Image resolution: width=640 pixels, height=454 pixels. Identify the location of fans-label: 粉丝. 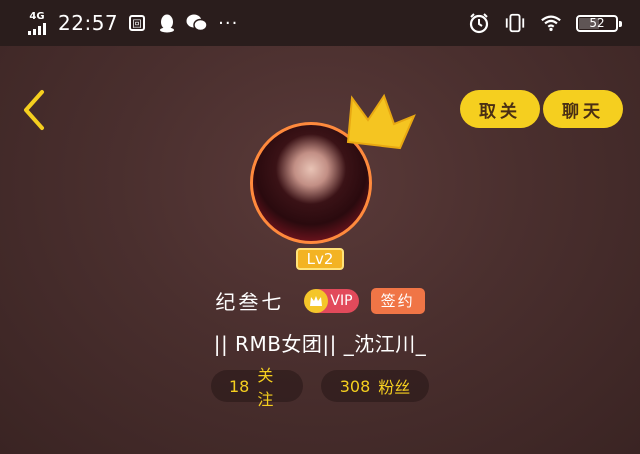
(394, 387).